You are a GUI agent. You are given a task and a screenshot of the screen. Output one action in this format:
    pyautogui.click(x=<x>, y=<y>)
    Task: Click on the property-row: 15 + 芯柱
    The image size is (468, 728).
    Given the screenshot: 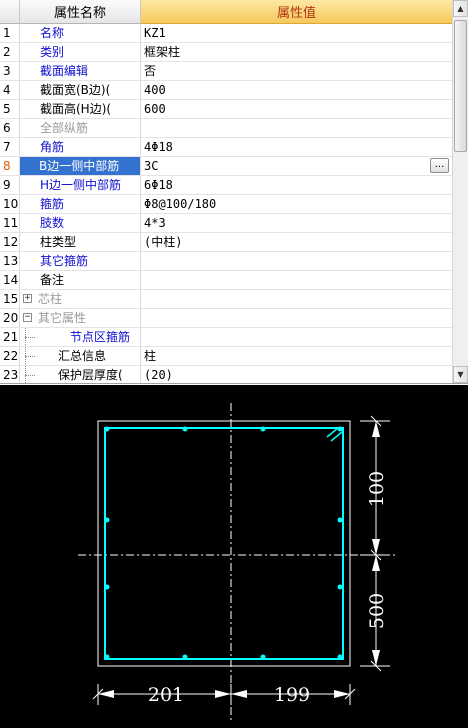 What is the action you would take?
    pyautogui.click(x=226, y=299)
    